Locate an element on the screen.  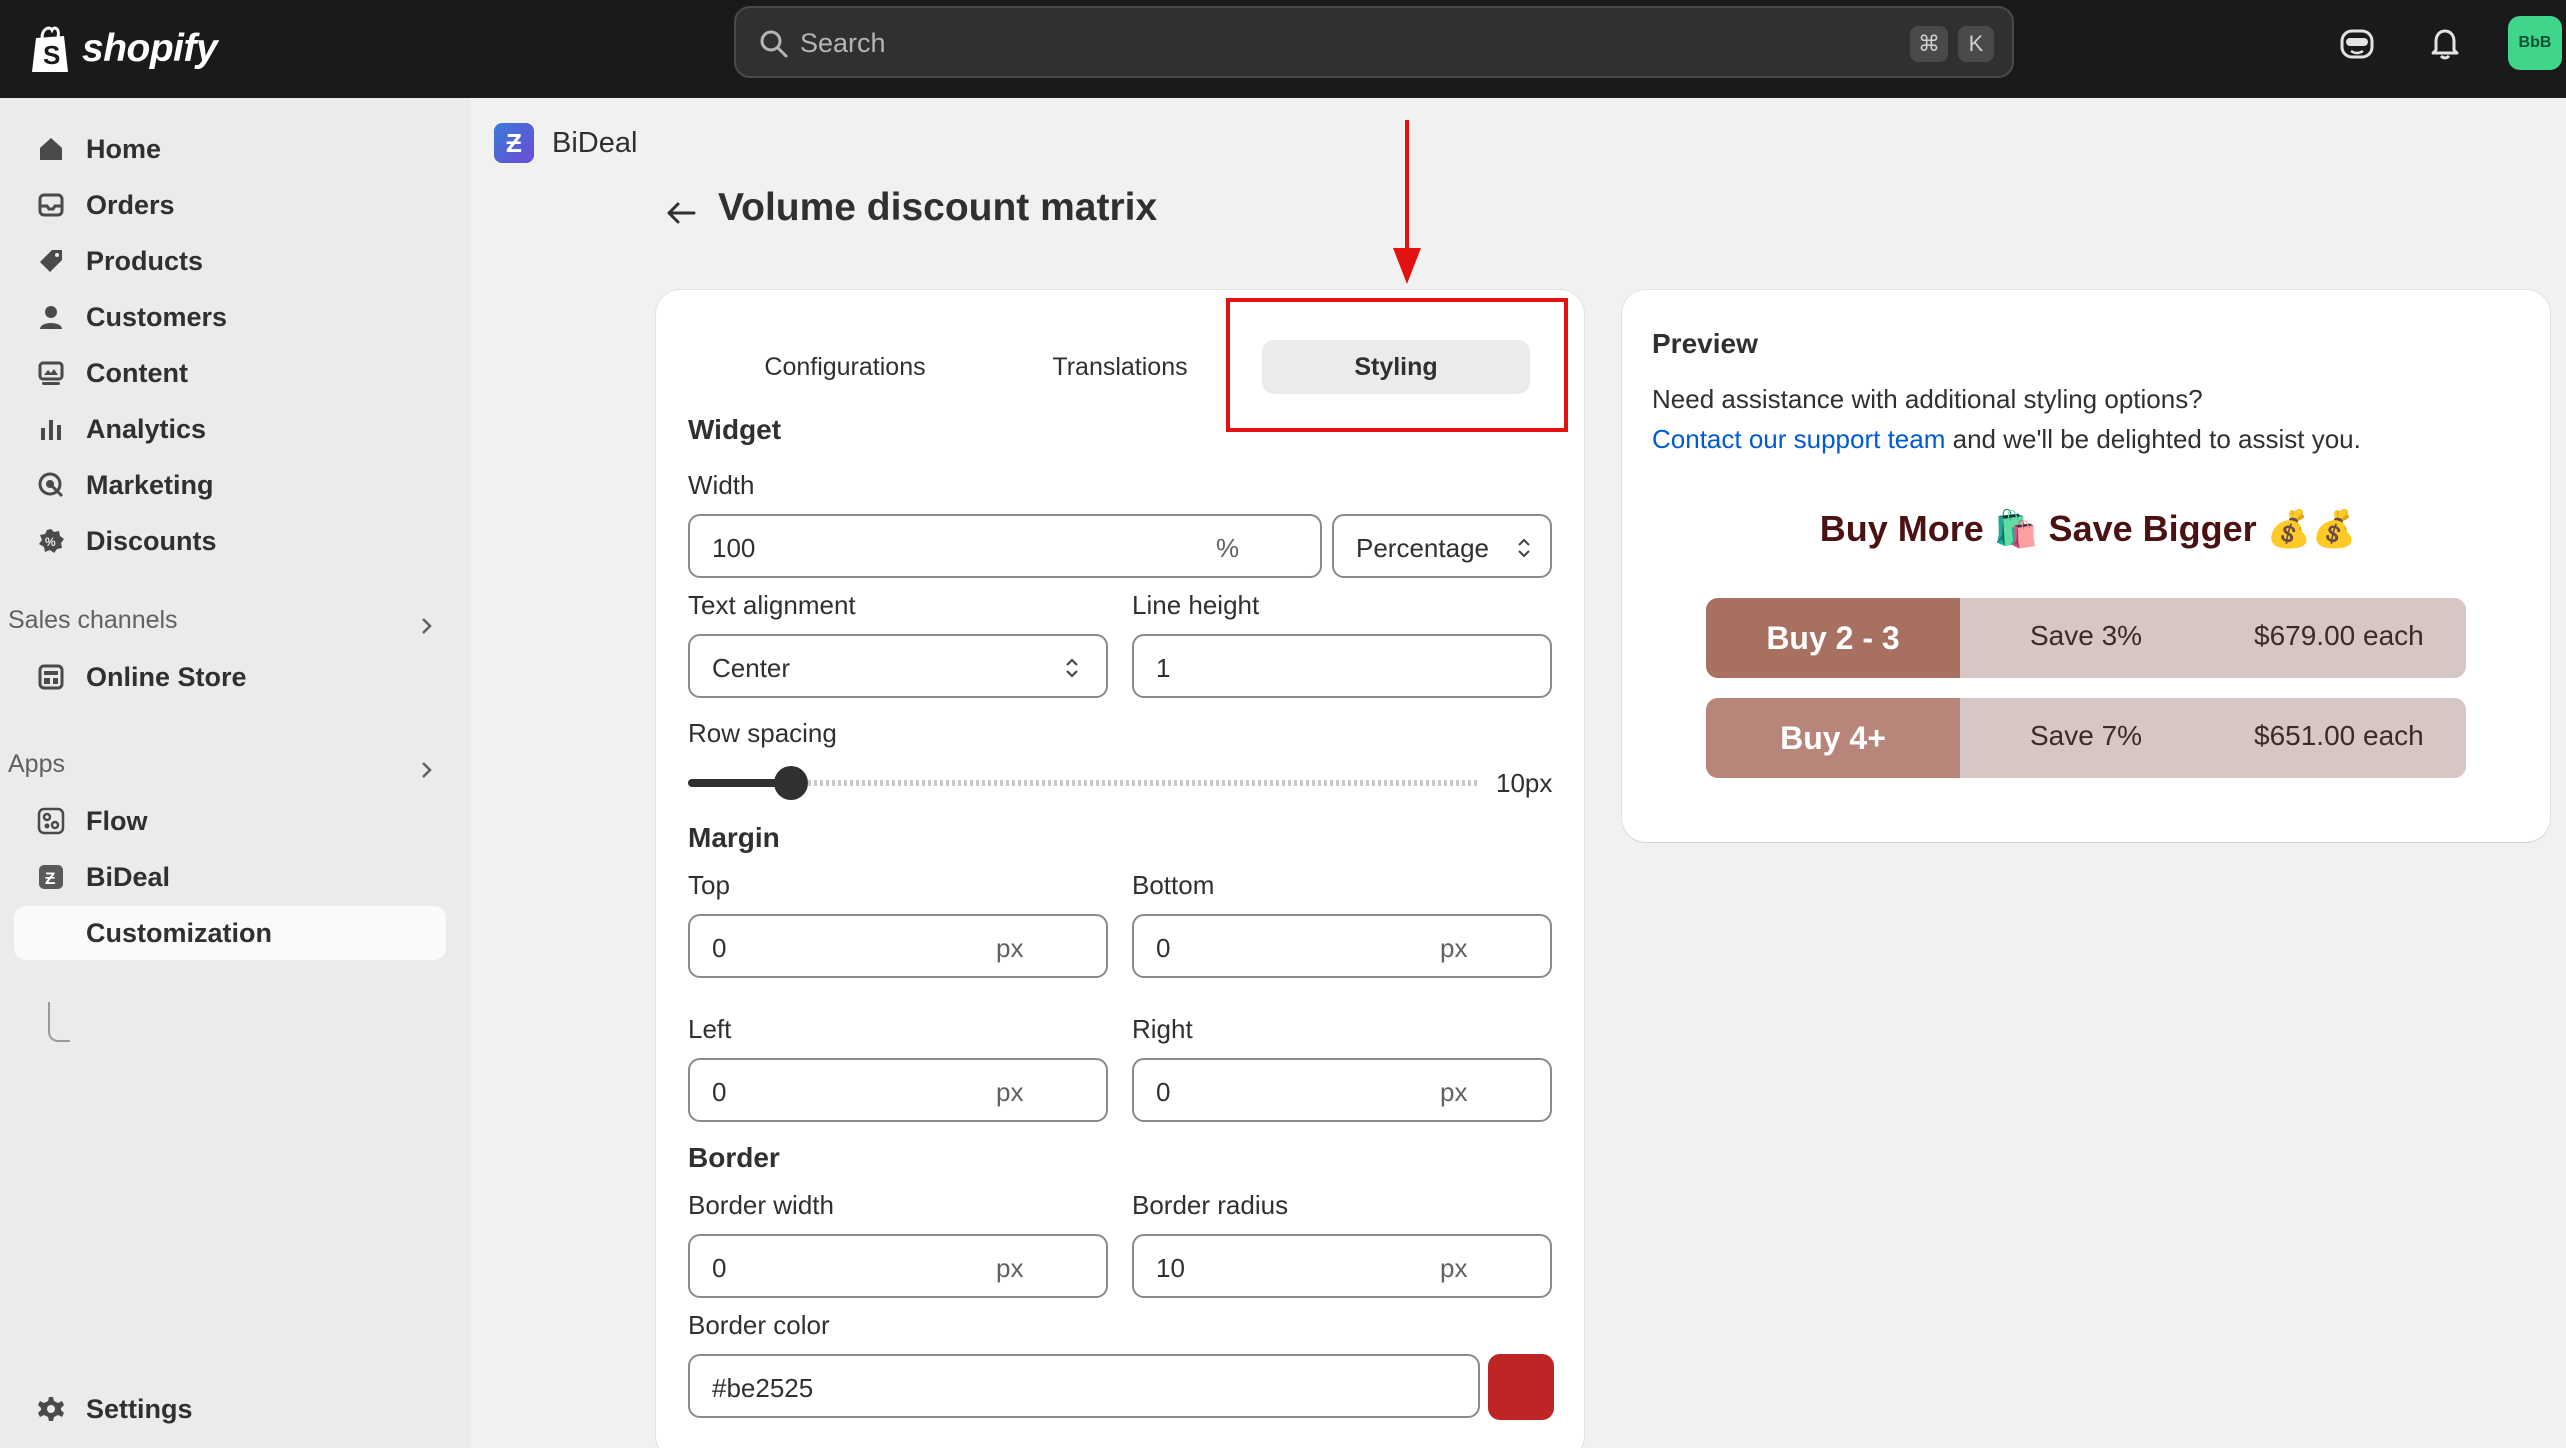
select-arrows-icon is located at coordinates (1524, 548).